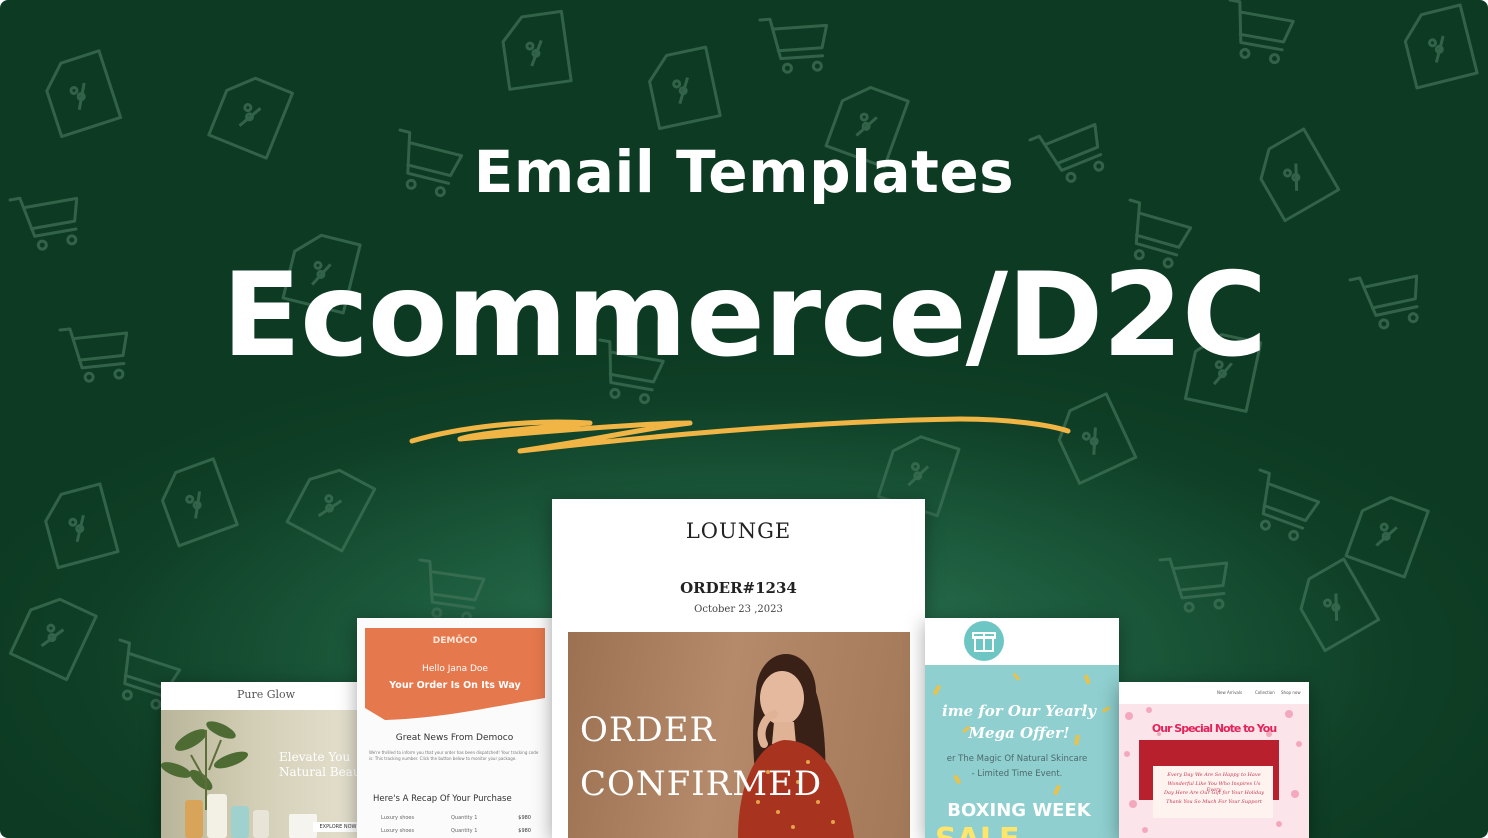 The width and height of the screenshot is (1488, 838). I want to click on note-script-line: Every Day We Are So Happy to Have, so click(1214, 775).